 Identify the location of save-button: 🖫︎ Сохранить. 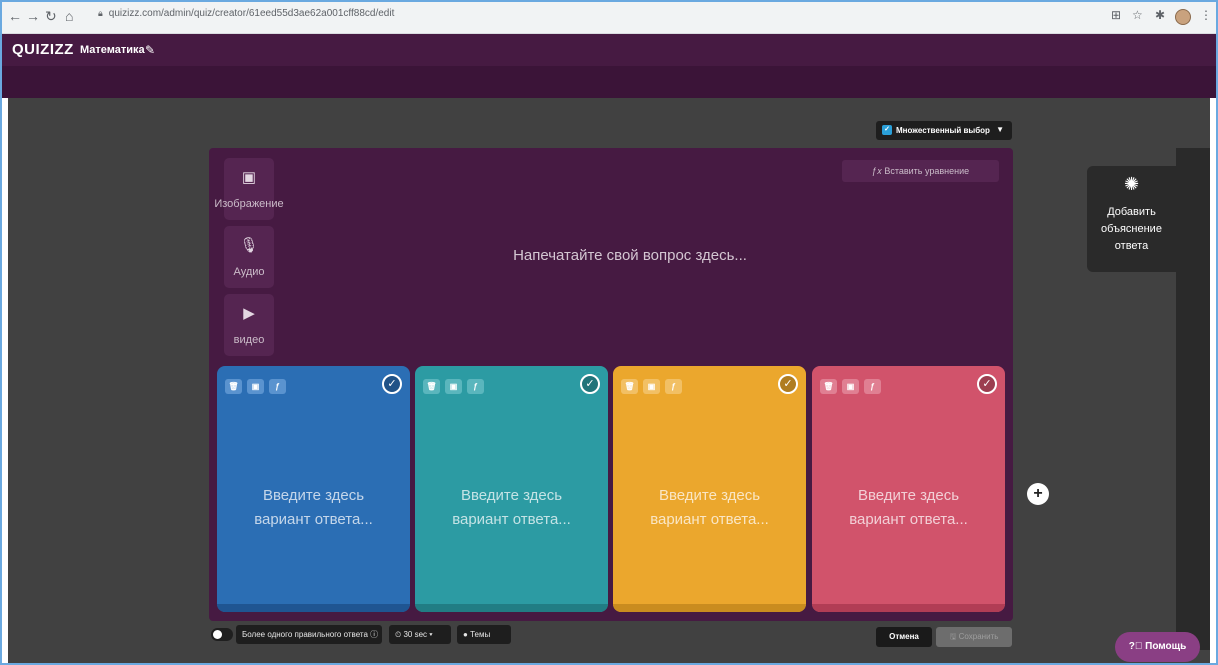
(974, 637).